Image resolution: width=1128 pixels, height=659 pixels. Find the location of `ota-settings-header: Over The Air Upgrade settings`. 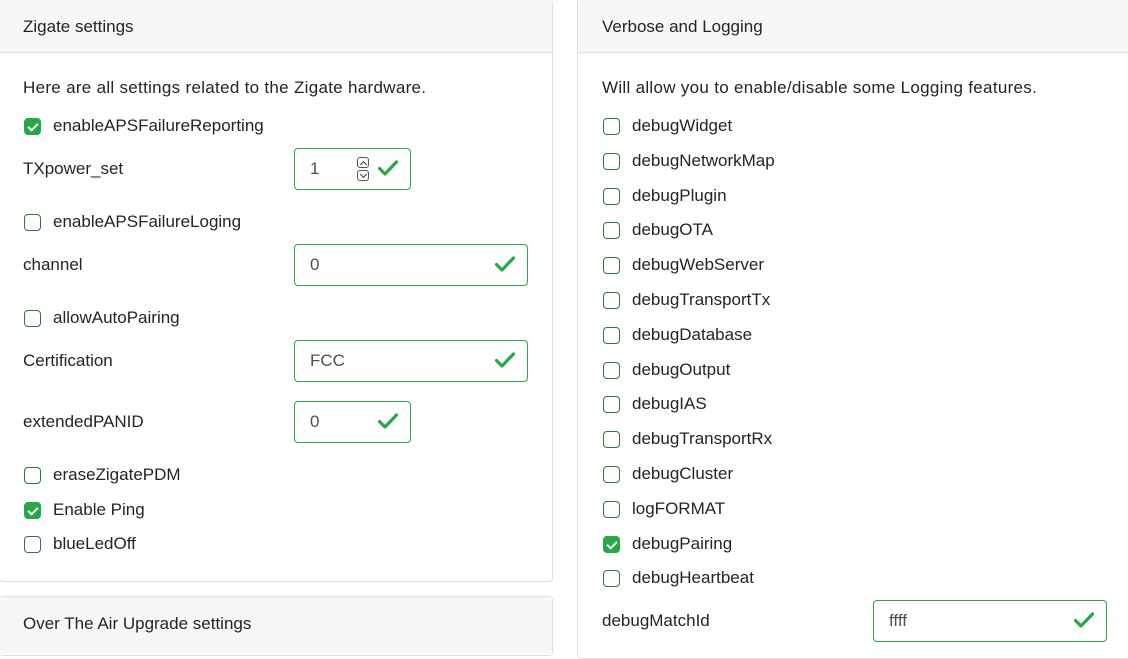

ota-settings-header: Over The Air Upgrade settings is located at coordinates (276, 625).